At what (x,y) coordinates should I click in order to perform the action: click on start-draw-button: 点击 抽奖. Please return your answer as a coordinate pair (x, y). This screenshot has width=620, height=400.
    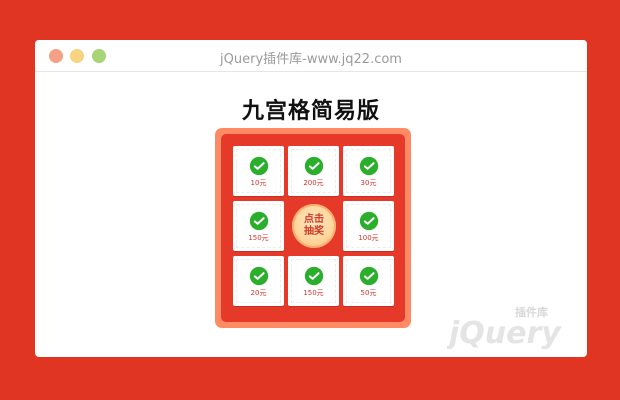
    Looking at the image, I should click on (314, 226).